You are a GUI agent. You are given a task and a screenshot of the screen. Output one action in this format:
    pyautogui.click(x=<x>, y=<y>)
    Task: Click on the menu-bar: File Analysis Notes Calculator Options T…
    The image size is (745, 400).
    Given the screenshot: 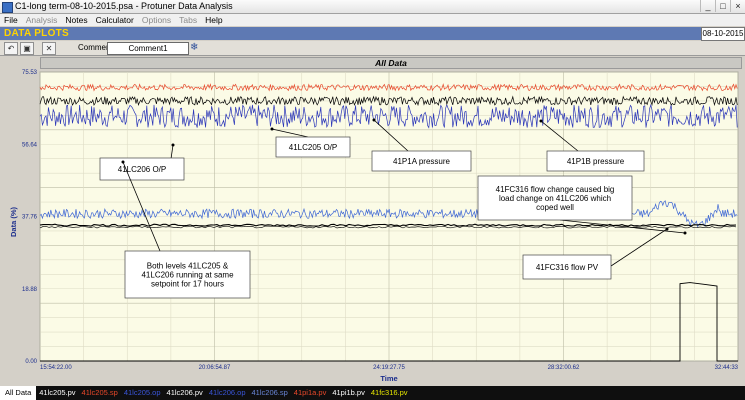 What is the action you would take?
    pyautogui.click(x=372, y=20)
    